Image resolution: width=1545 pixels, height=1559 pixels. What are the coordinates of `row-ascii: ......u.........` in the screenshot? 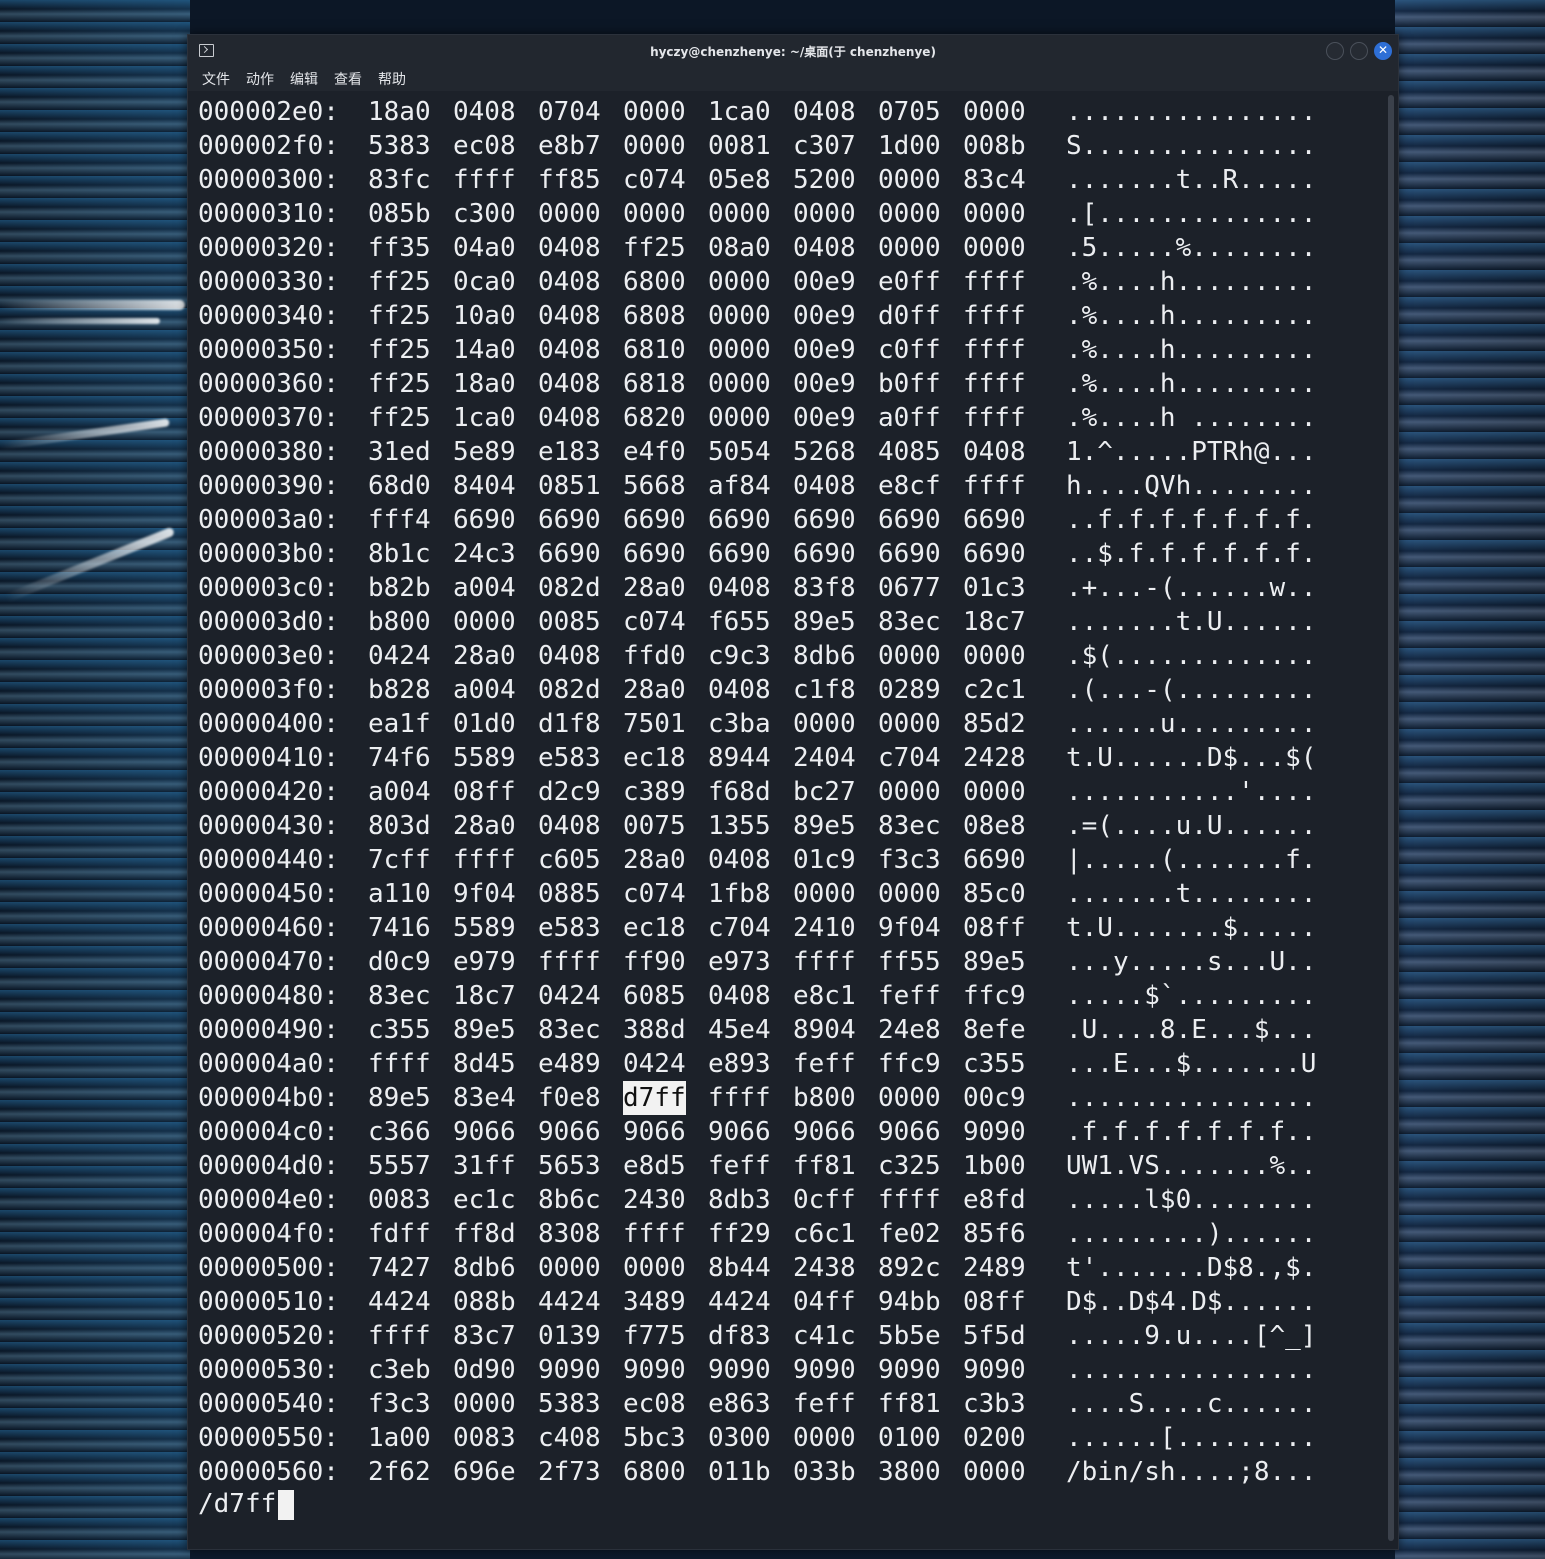 It's located at (1191, 724).